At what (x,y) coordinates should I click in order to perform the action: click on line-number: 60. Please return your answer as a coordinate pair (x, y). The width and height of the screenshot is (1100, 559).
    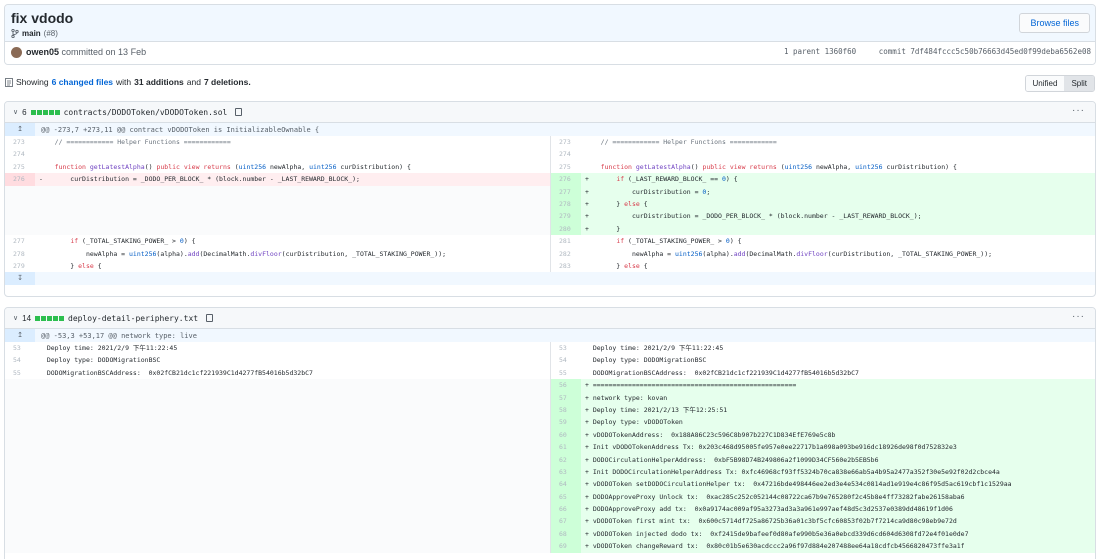
    Looking at the image, I should click on (566, 435).